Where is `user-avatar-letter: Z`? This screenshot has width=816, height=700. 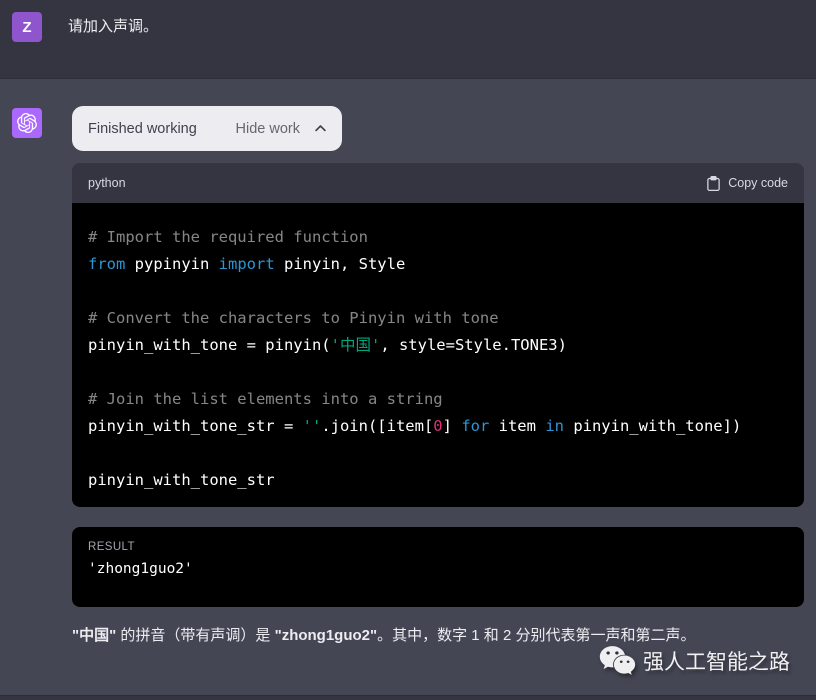
user-avatar-letter: Z is located at coordinates (27, 27).